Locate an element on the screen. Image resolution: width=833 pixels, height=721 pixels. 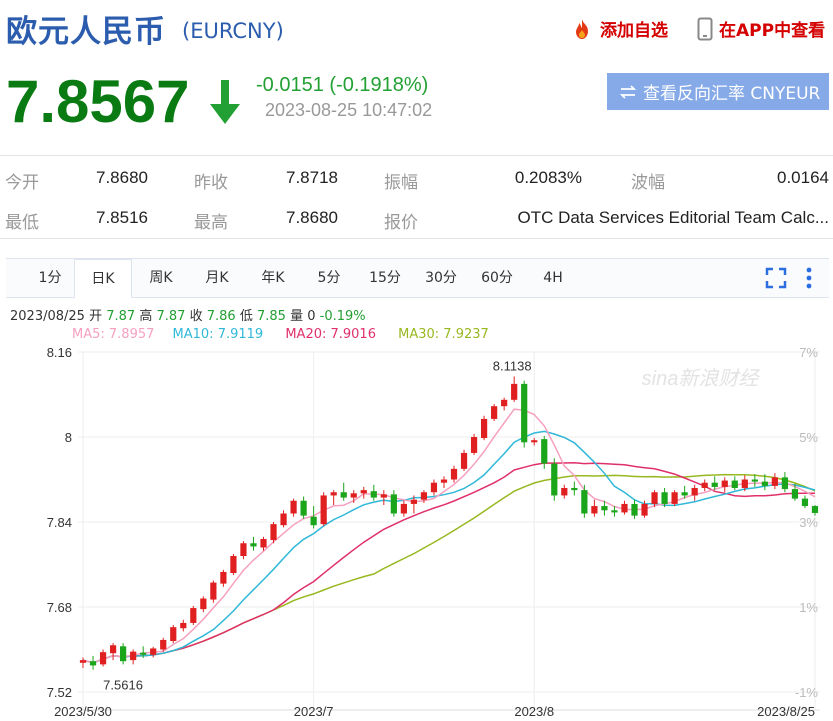
open-label: 今开 is located at coordinates (22, 182).